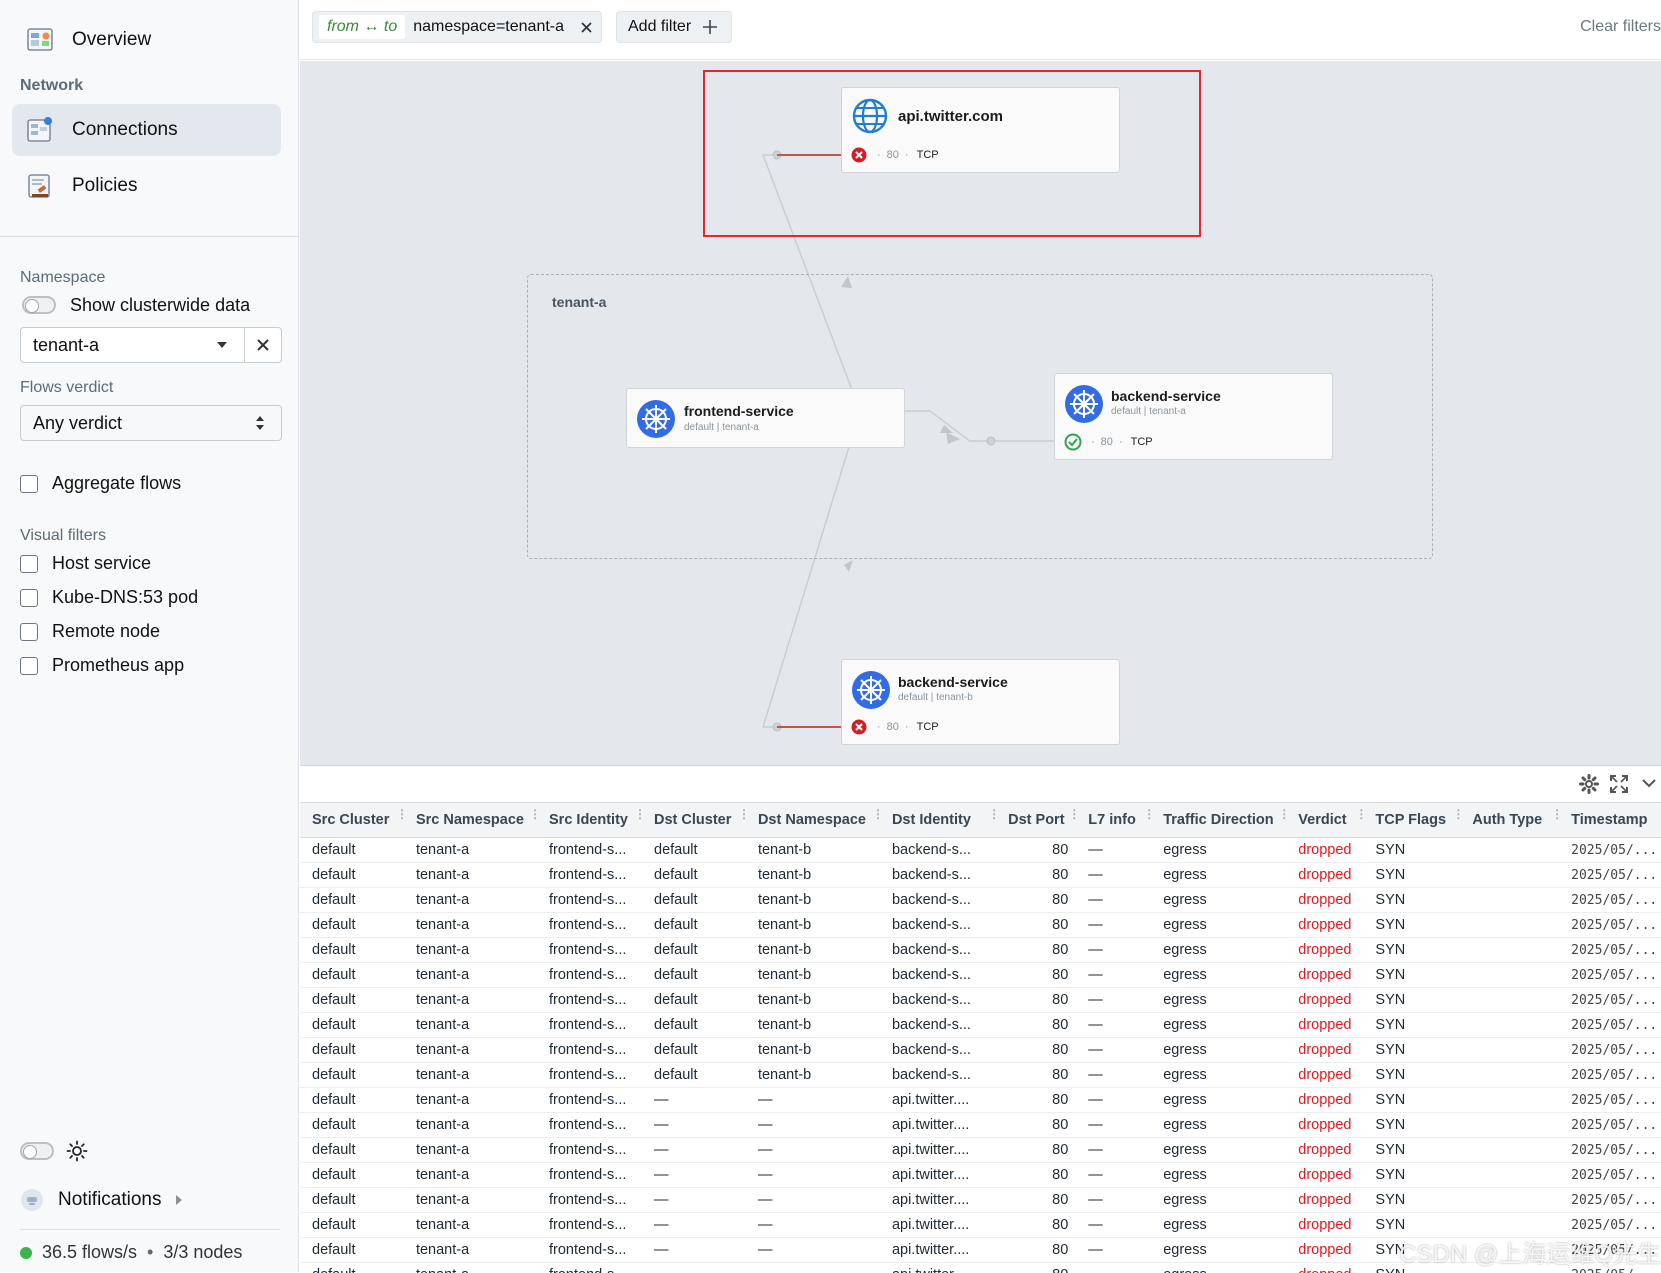 The height and width of the screenshot is (1273, 1661). I want to click on verdict-select: Any verdict, so click(151, 423).